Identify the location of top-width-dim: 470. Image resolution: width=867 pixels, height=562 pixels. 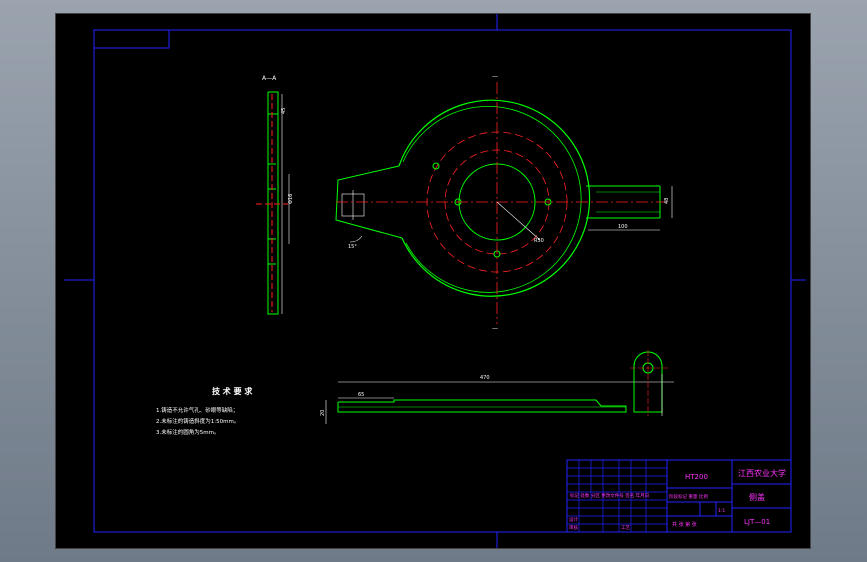
(485, 378).